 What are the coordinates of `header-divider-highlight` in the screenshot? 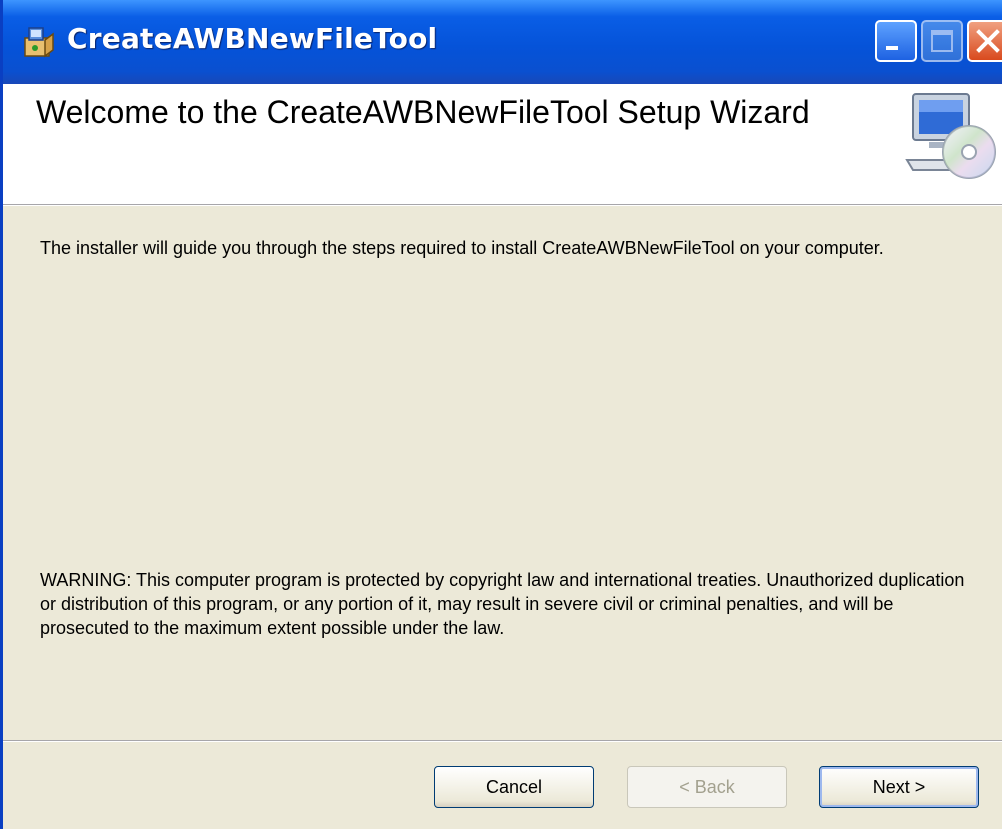 It's located at (502, 205).